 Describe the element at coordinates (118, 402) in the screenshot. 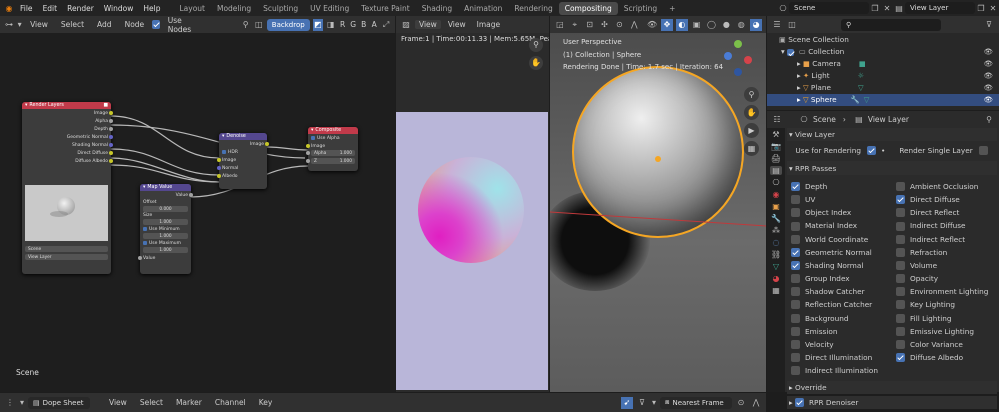

I see `timeline-menu-view: View` at that location.